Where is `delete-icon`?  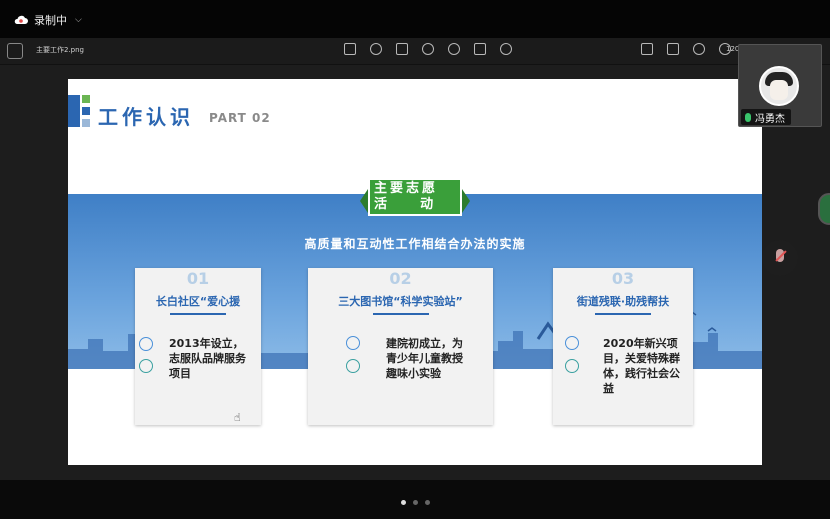 delete-icon is located at coordinates (402, 49).